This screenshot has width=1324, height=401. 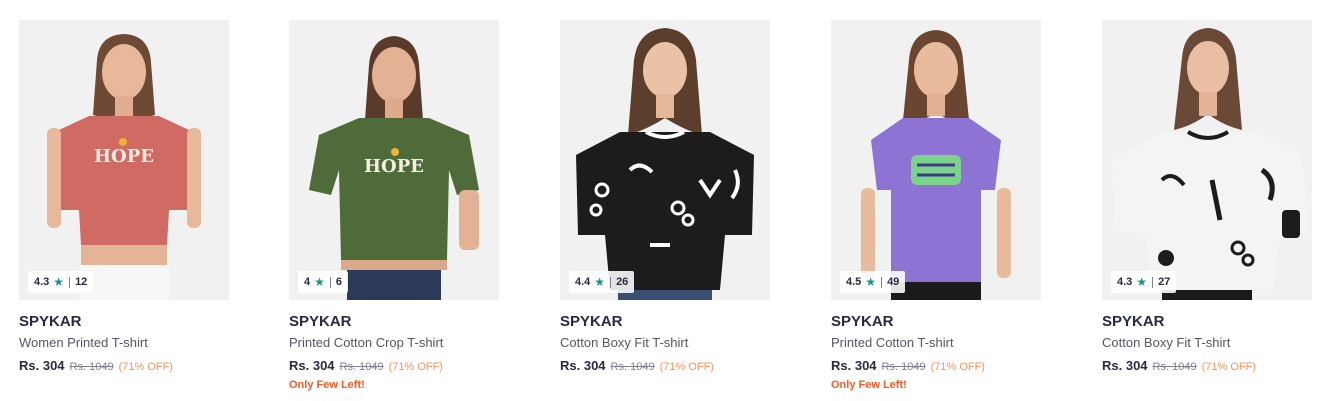 I want to click on product-image: HOPE 4.3 ★ 12, so click(x=124, y=160).